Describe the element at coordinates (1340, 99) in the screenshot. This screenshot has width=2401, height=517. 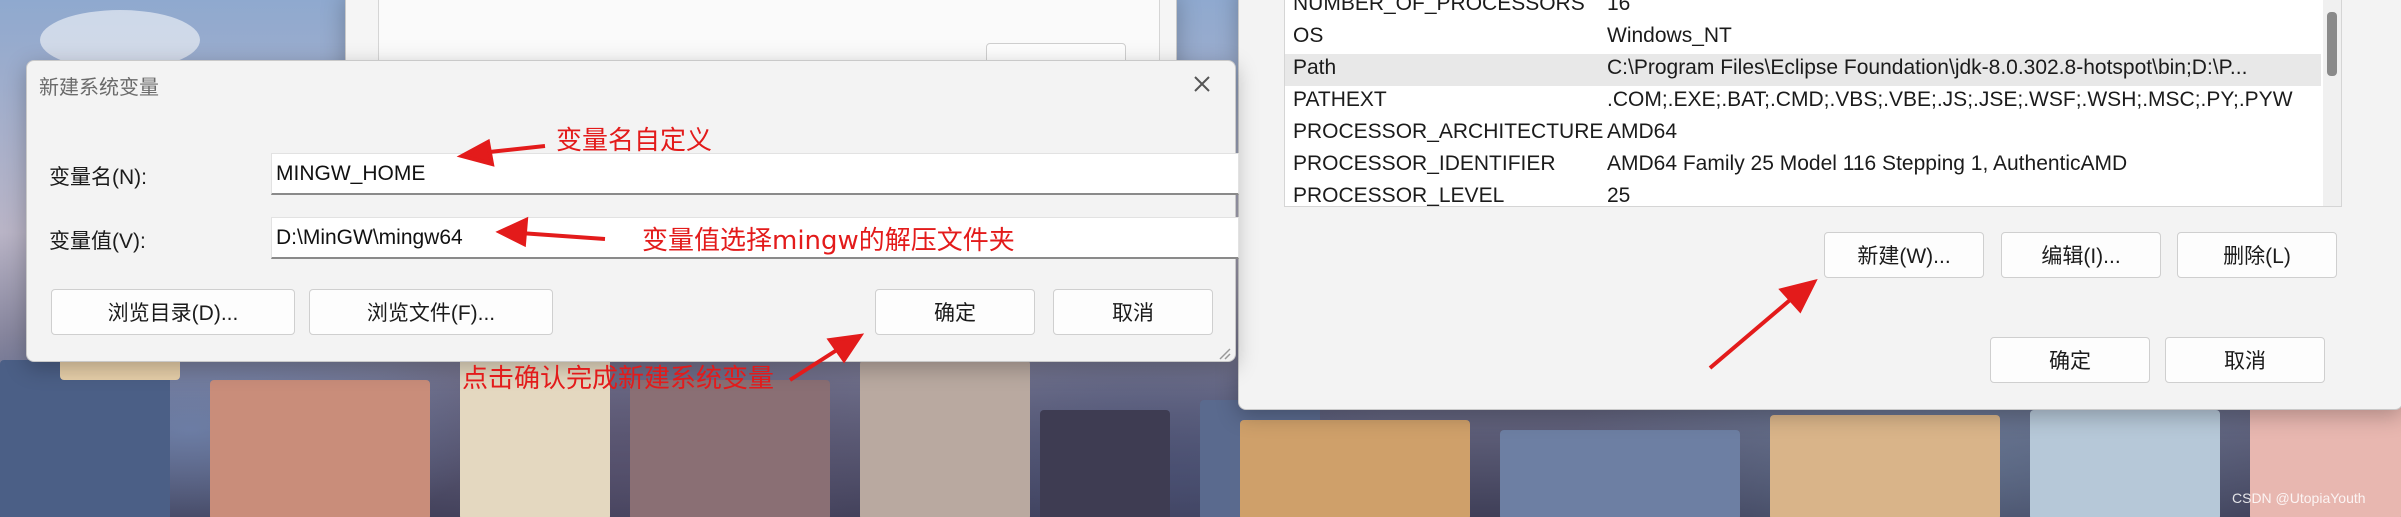
I see `variable-name-cell: PATHEXT` at that location.